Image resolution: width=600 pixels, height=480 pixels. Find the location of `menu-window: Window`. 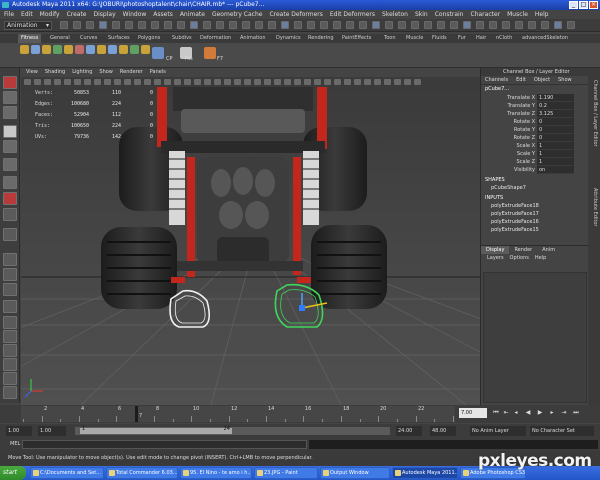

menu-window: Window is located at coordinates (135, 14).